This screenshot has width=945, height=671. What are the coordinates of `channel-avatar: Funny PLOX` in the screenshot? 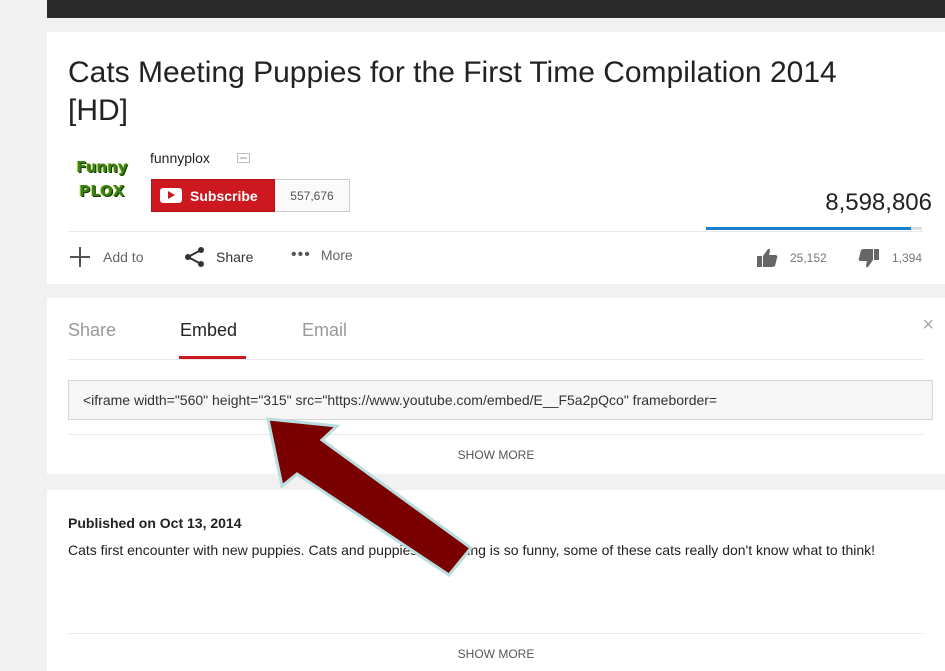 It's located at (102, 181).